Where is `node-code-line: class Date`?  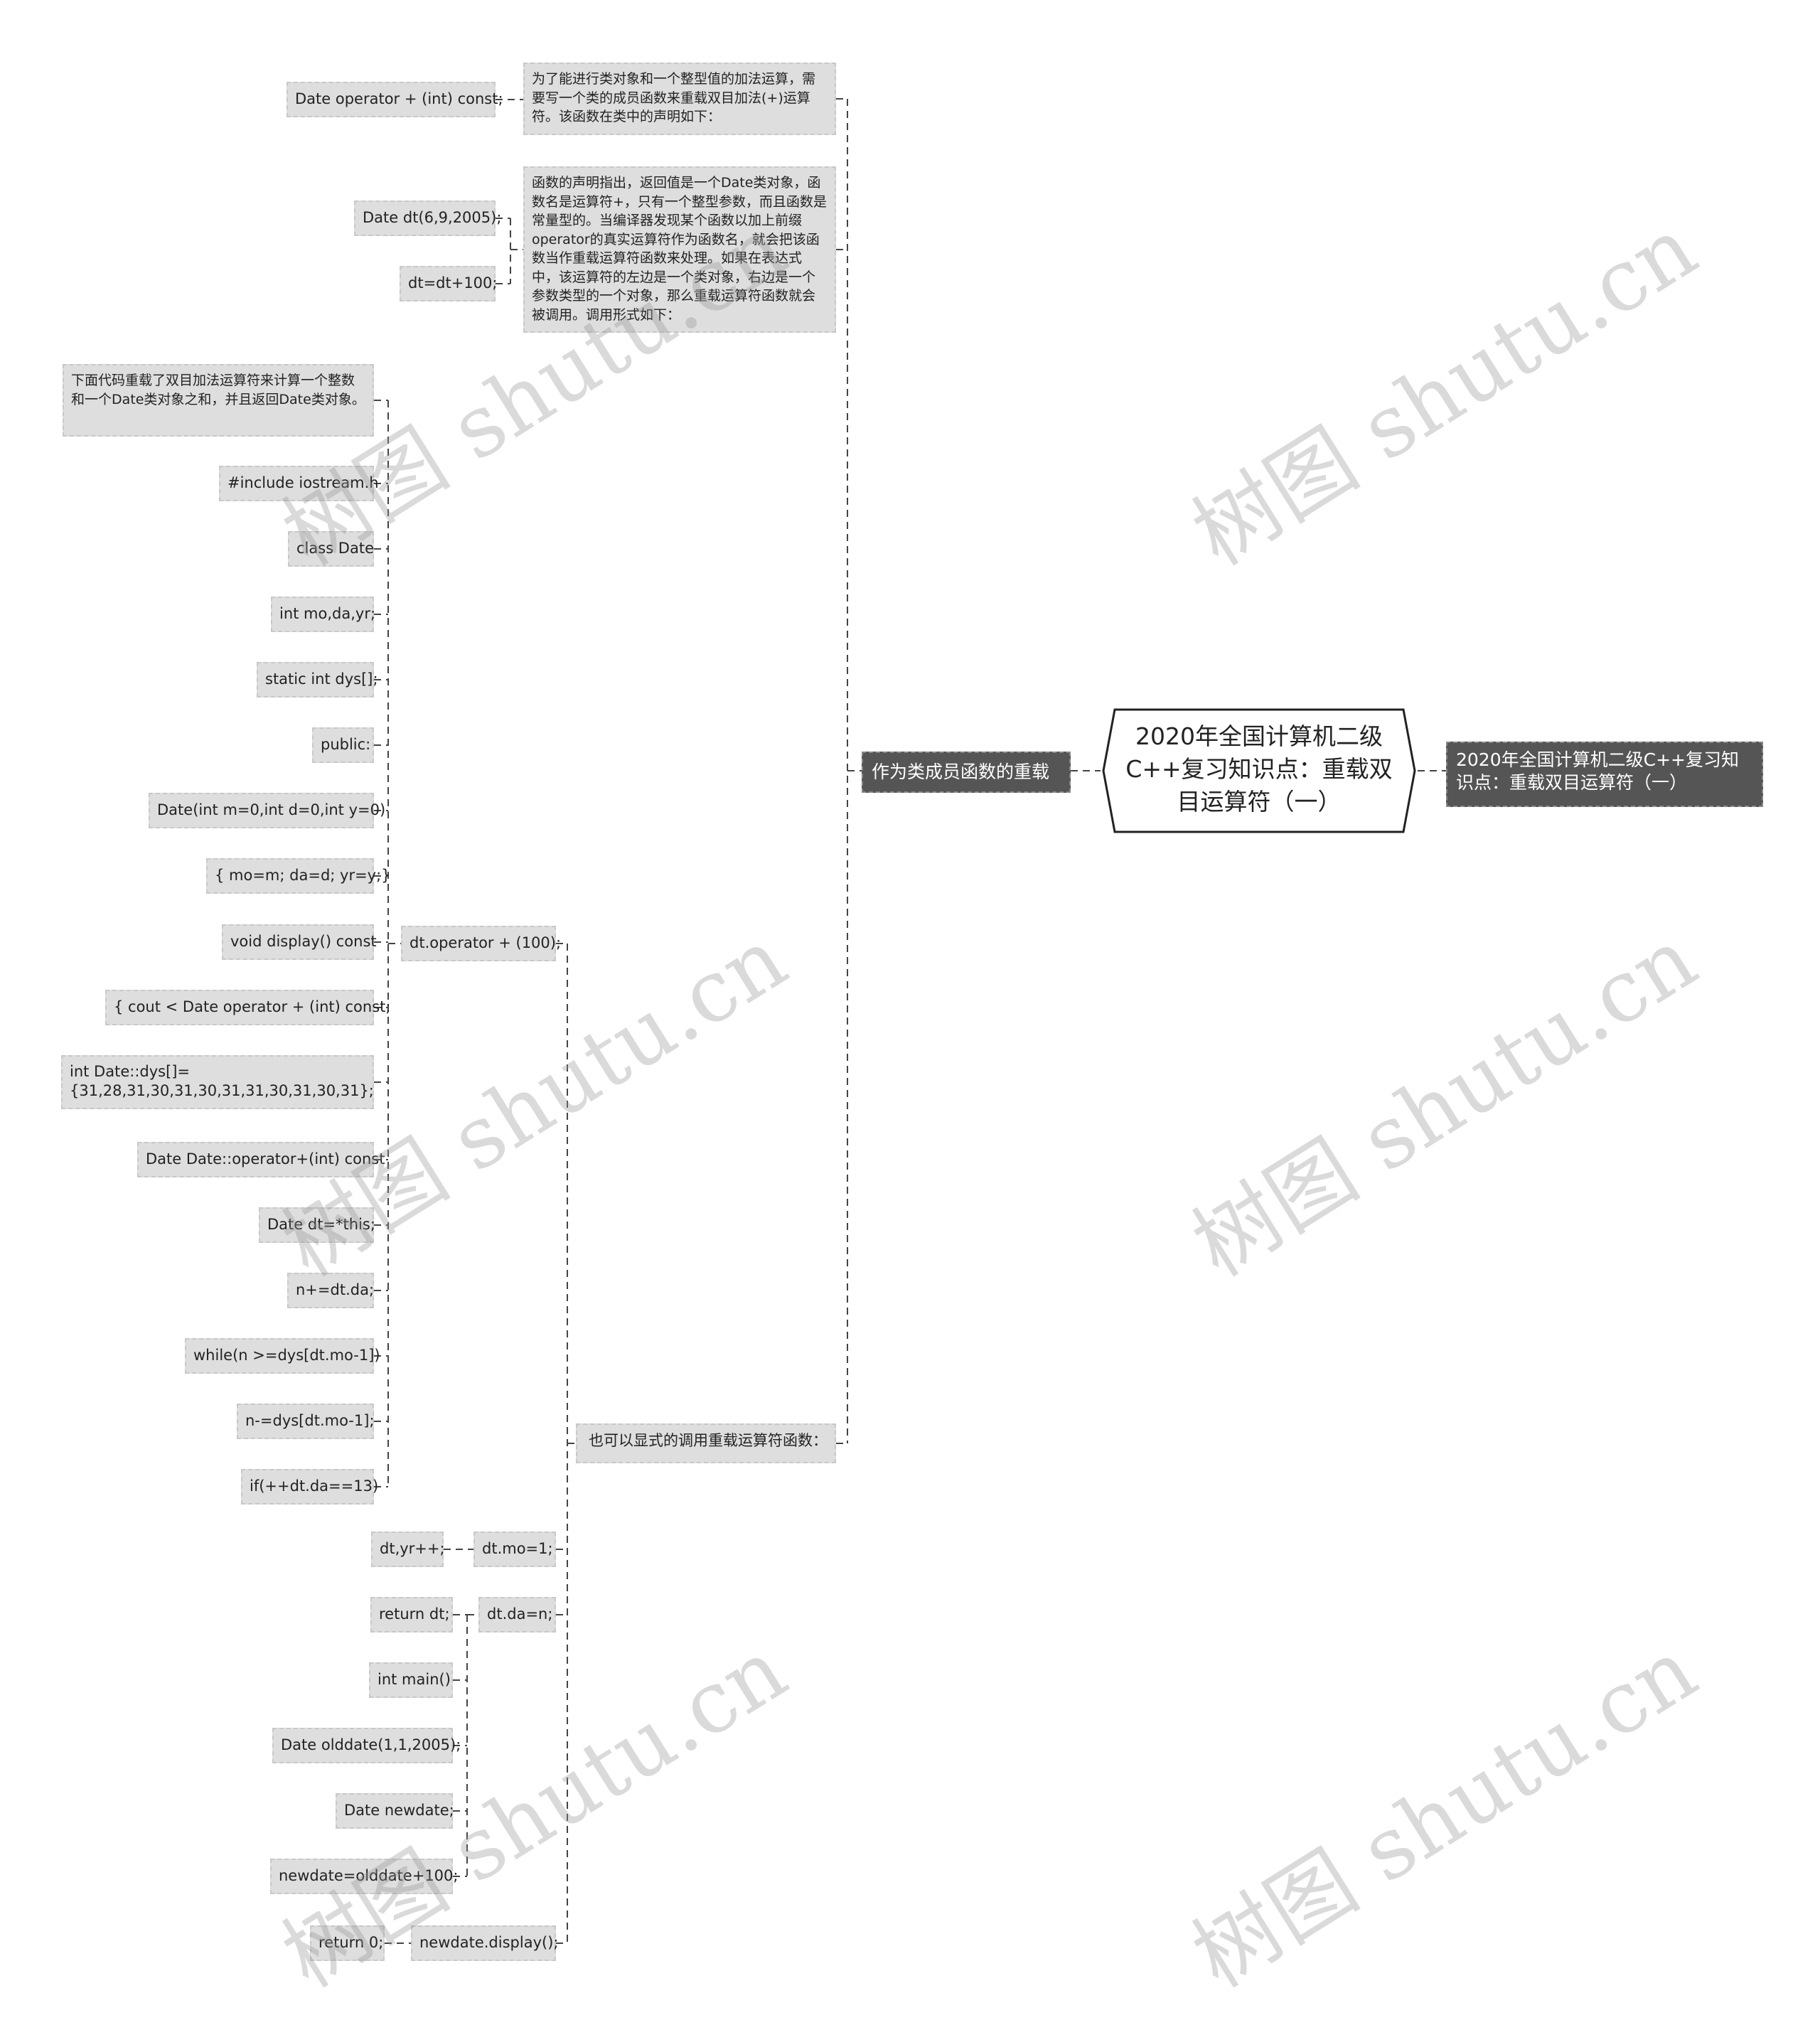 node-code-line: class Date is located at coordinates (331, 549).